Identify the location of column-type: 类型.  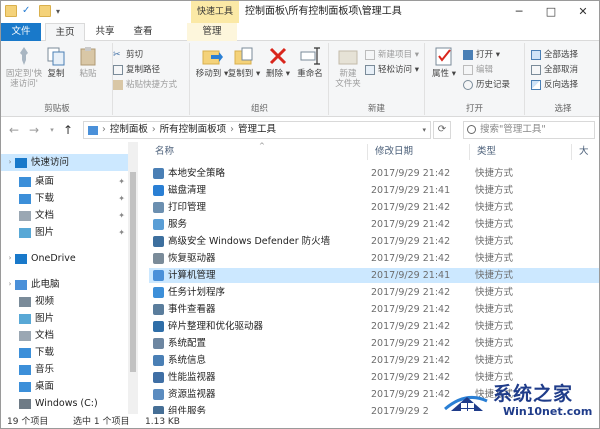
(486, 152).